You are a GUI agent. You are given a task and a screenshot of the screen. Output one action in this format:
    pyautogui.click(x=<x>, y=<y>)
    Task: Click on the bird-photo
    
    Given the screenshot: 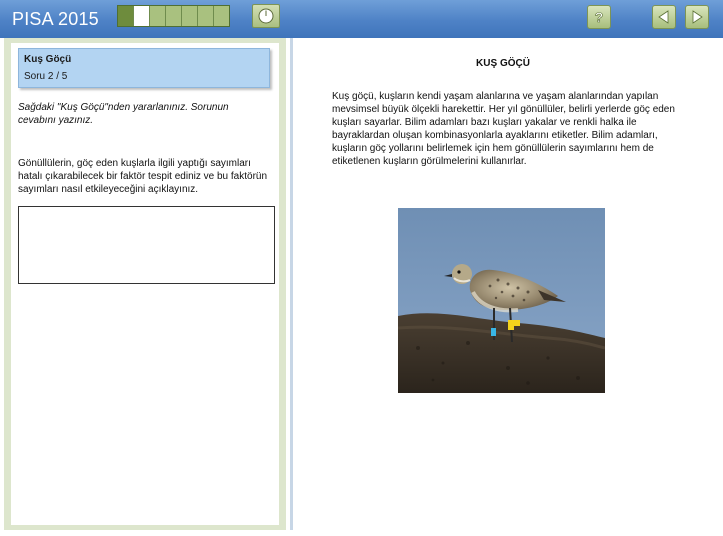 What is the action you would take?
    pyautogui.click(x=501, y=300)
    